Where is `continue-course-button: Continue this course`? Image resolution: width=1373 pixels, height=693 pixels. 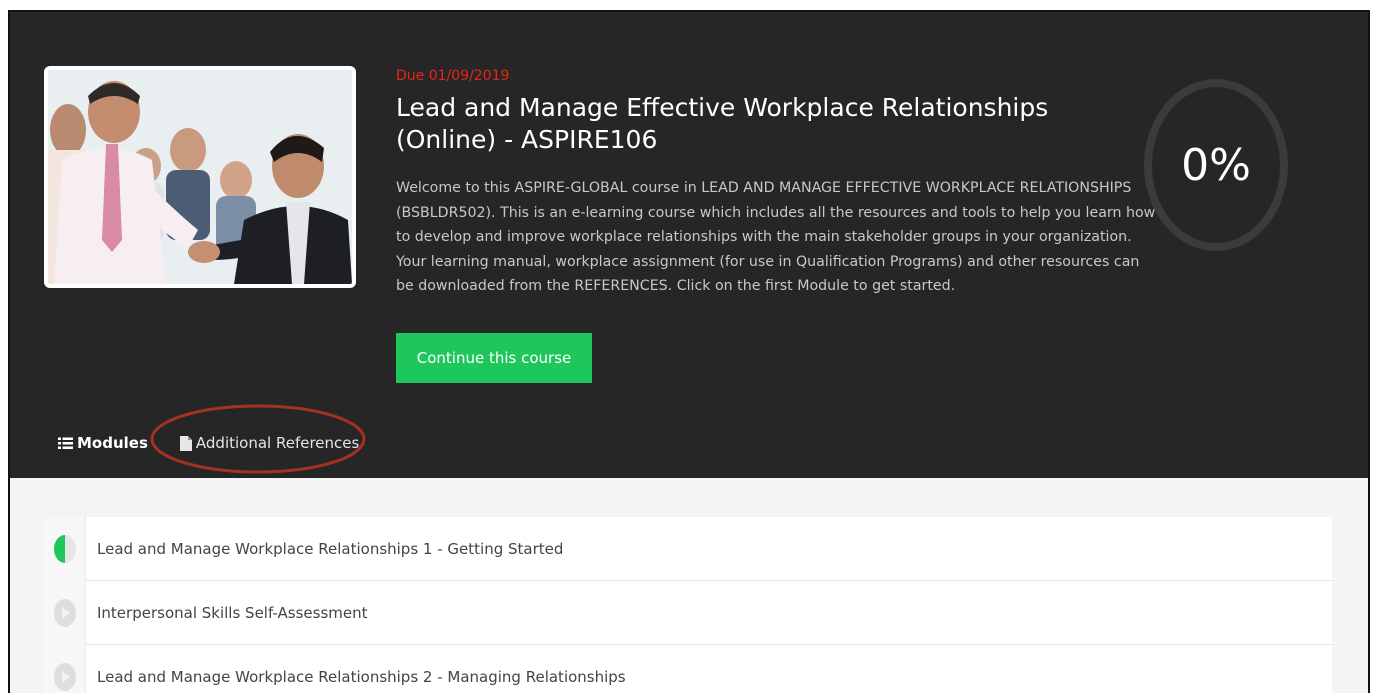
continue-course-button: Continue this course is located at coordinates (494, 358).